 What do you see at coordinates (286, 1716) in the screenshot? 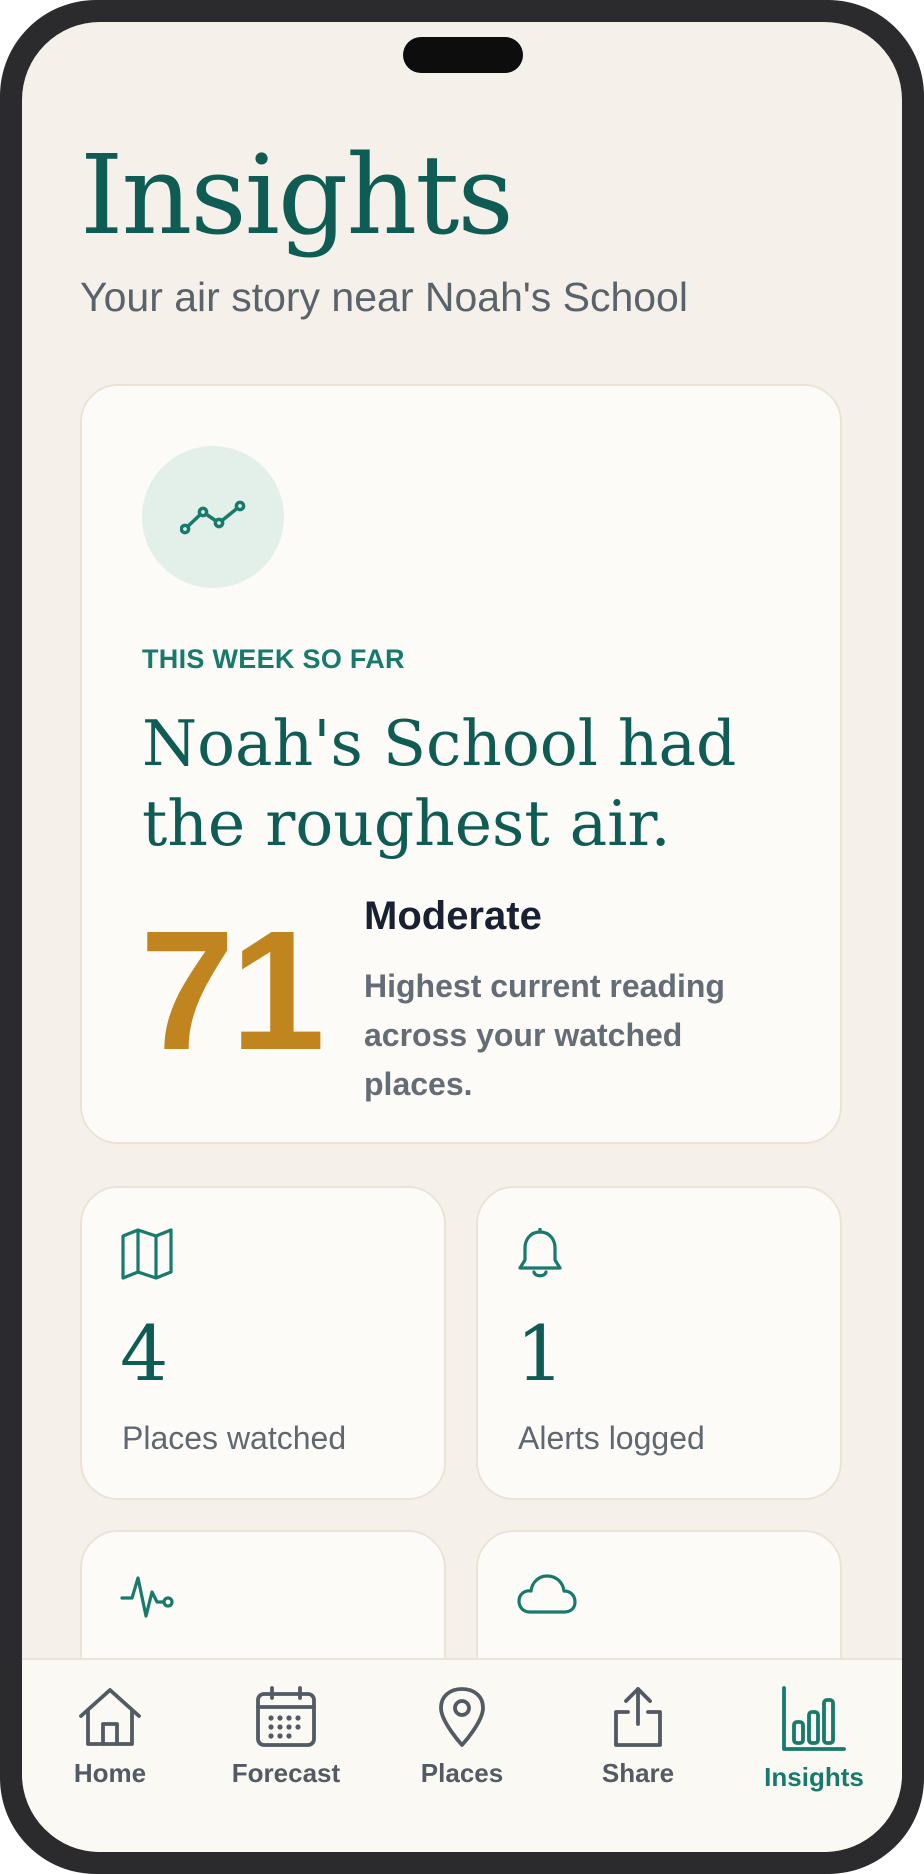
I see `calendar-icon` at bounding box center [286, 1716].